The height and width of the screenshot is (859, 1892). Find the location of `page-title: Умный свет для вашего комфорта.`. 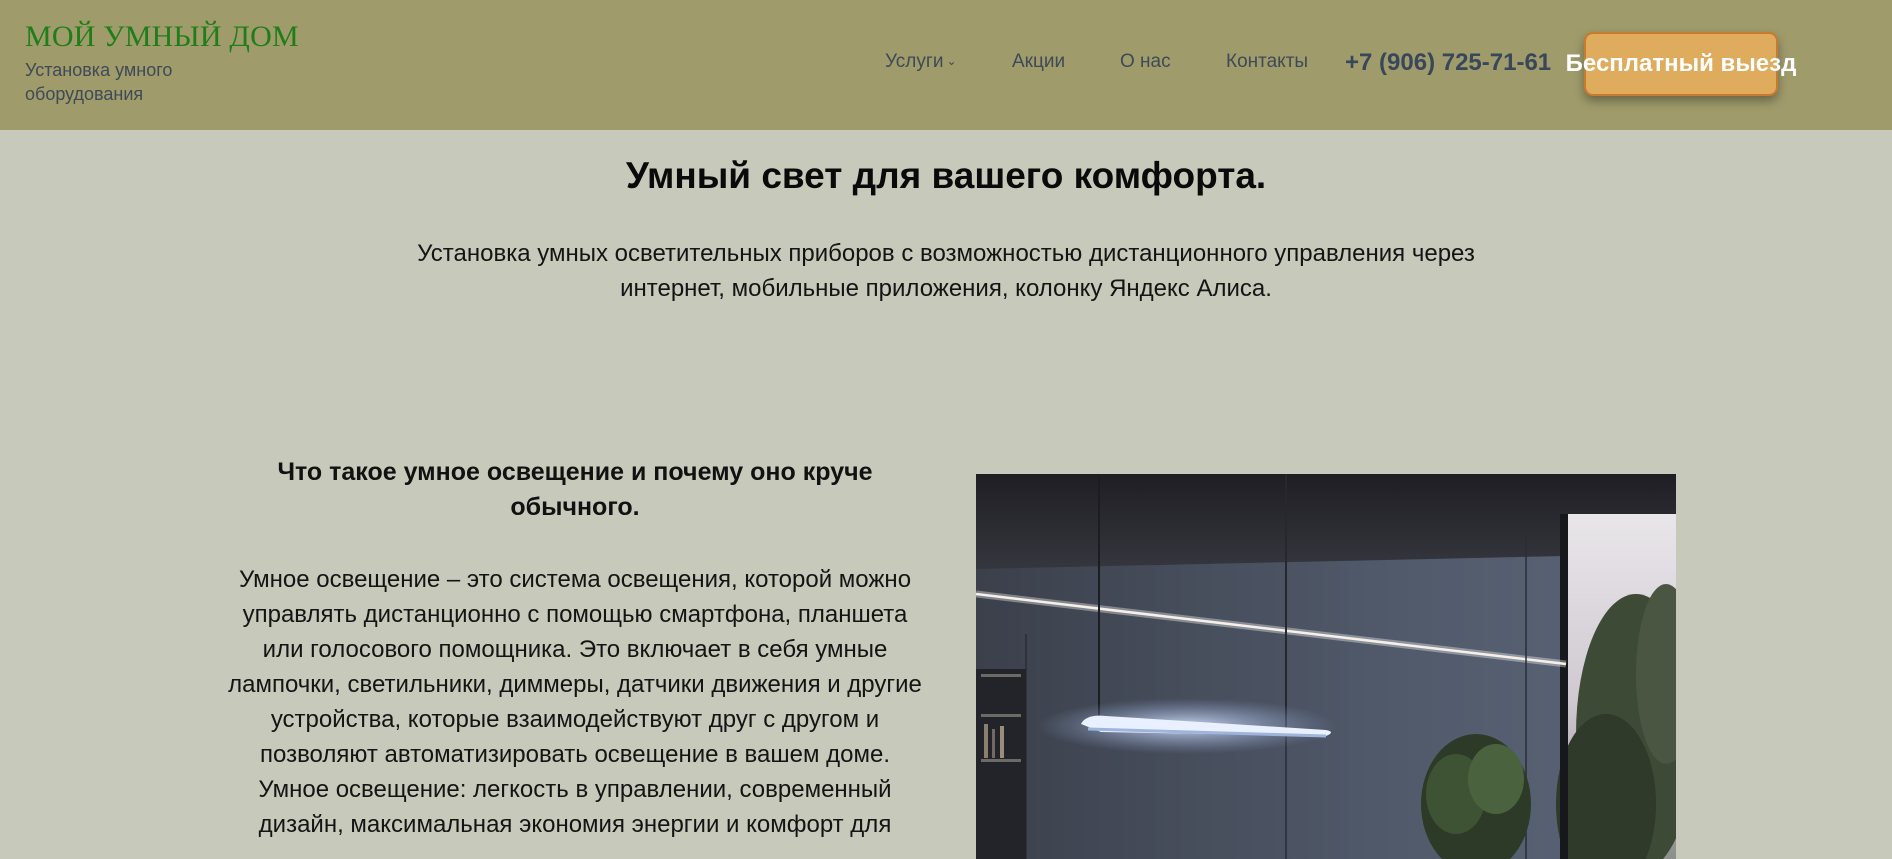

page-title: Умный свет для вашего комфорта. is located at coordinates (946, 175).